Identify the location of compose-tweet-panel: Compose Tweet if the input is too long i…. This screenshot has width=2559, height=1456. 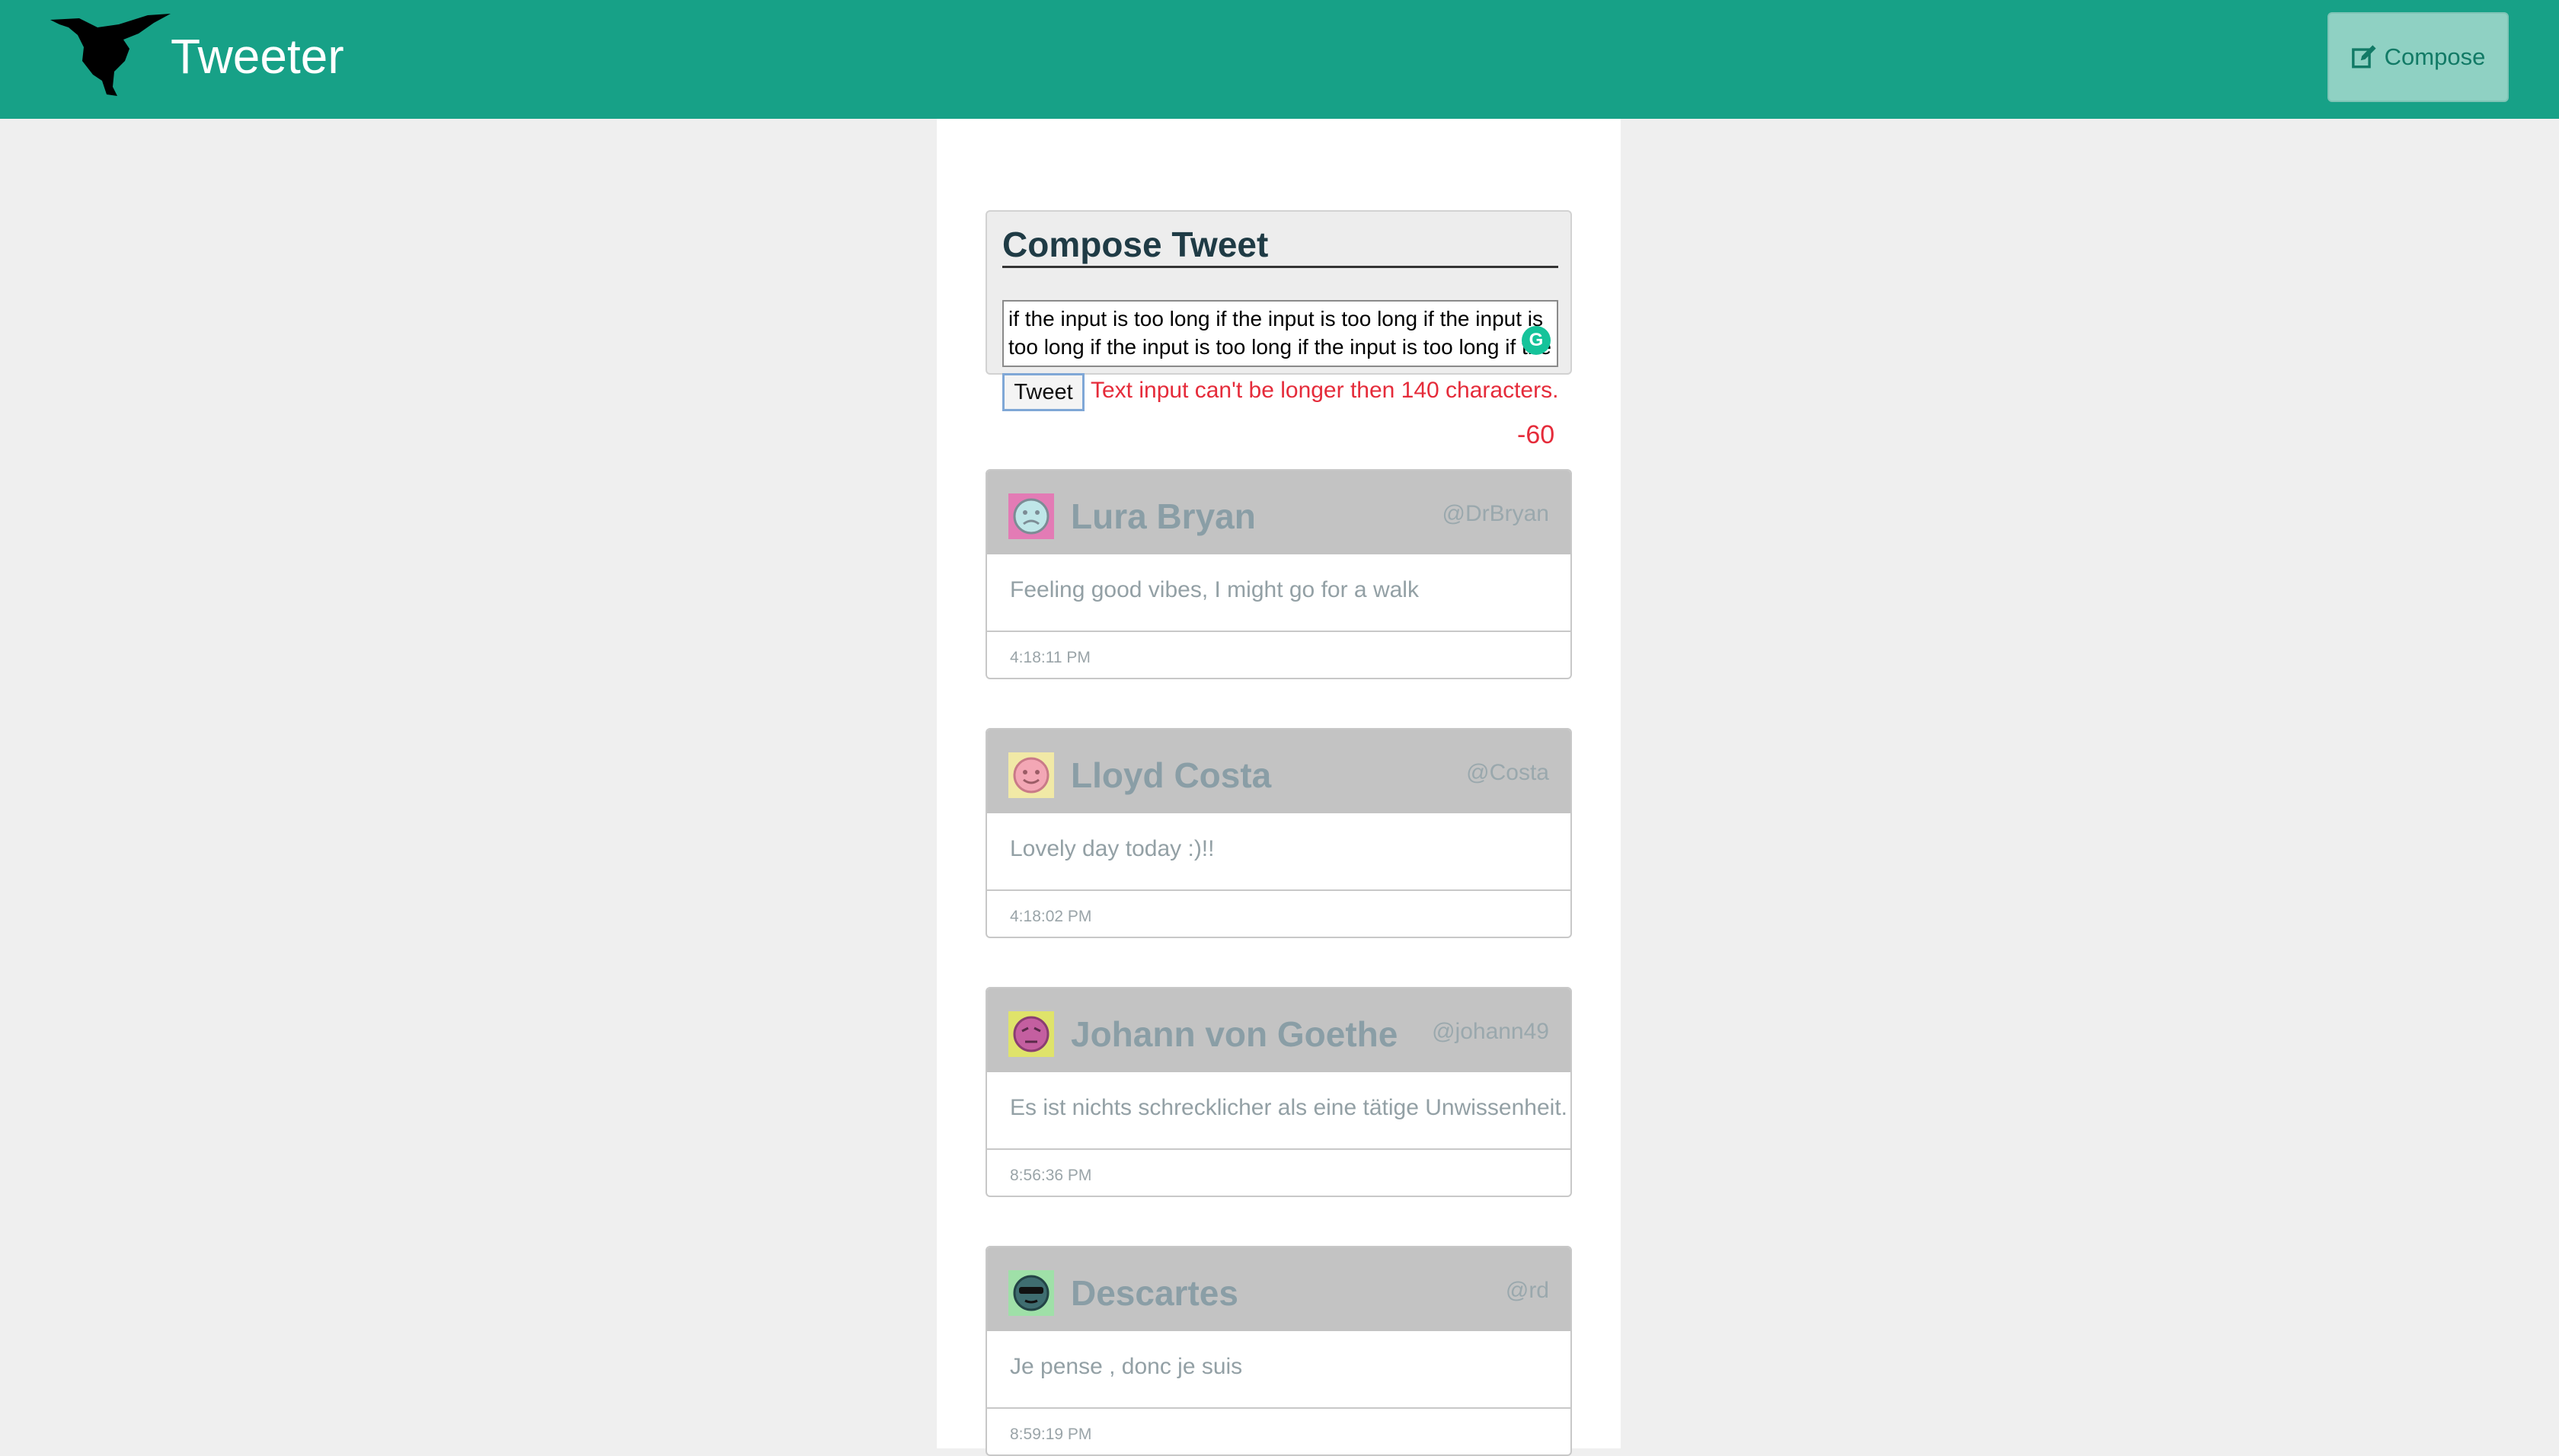
(1279, 310).